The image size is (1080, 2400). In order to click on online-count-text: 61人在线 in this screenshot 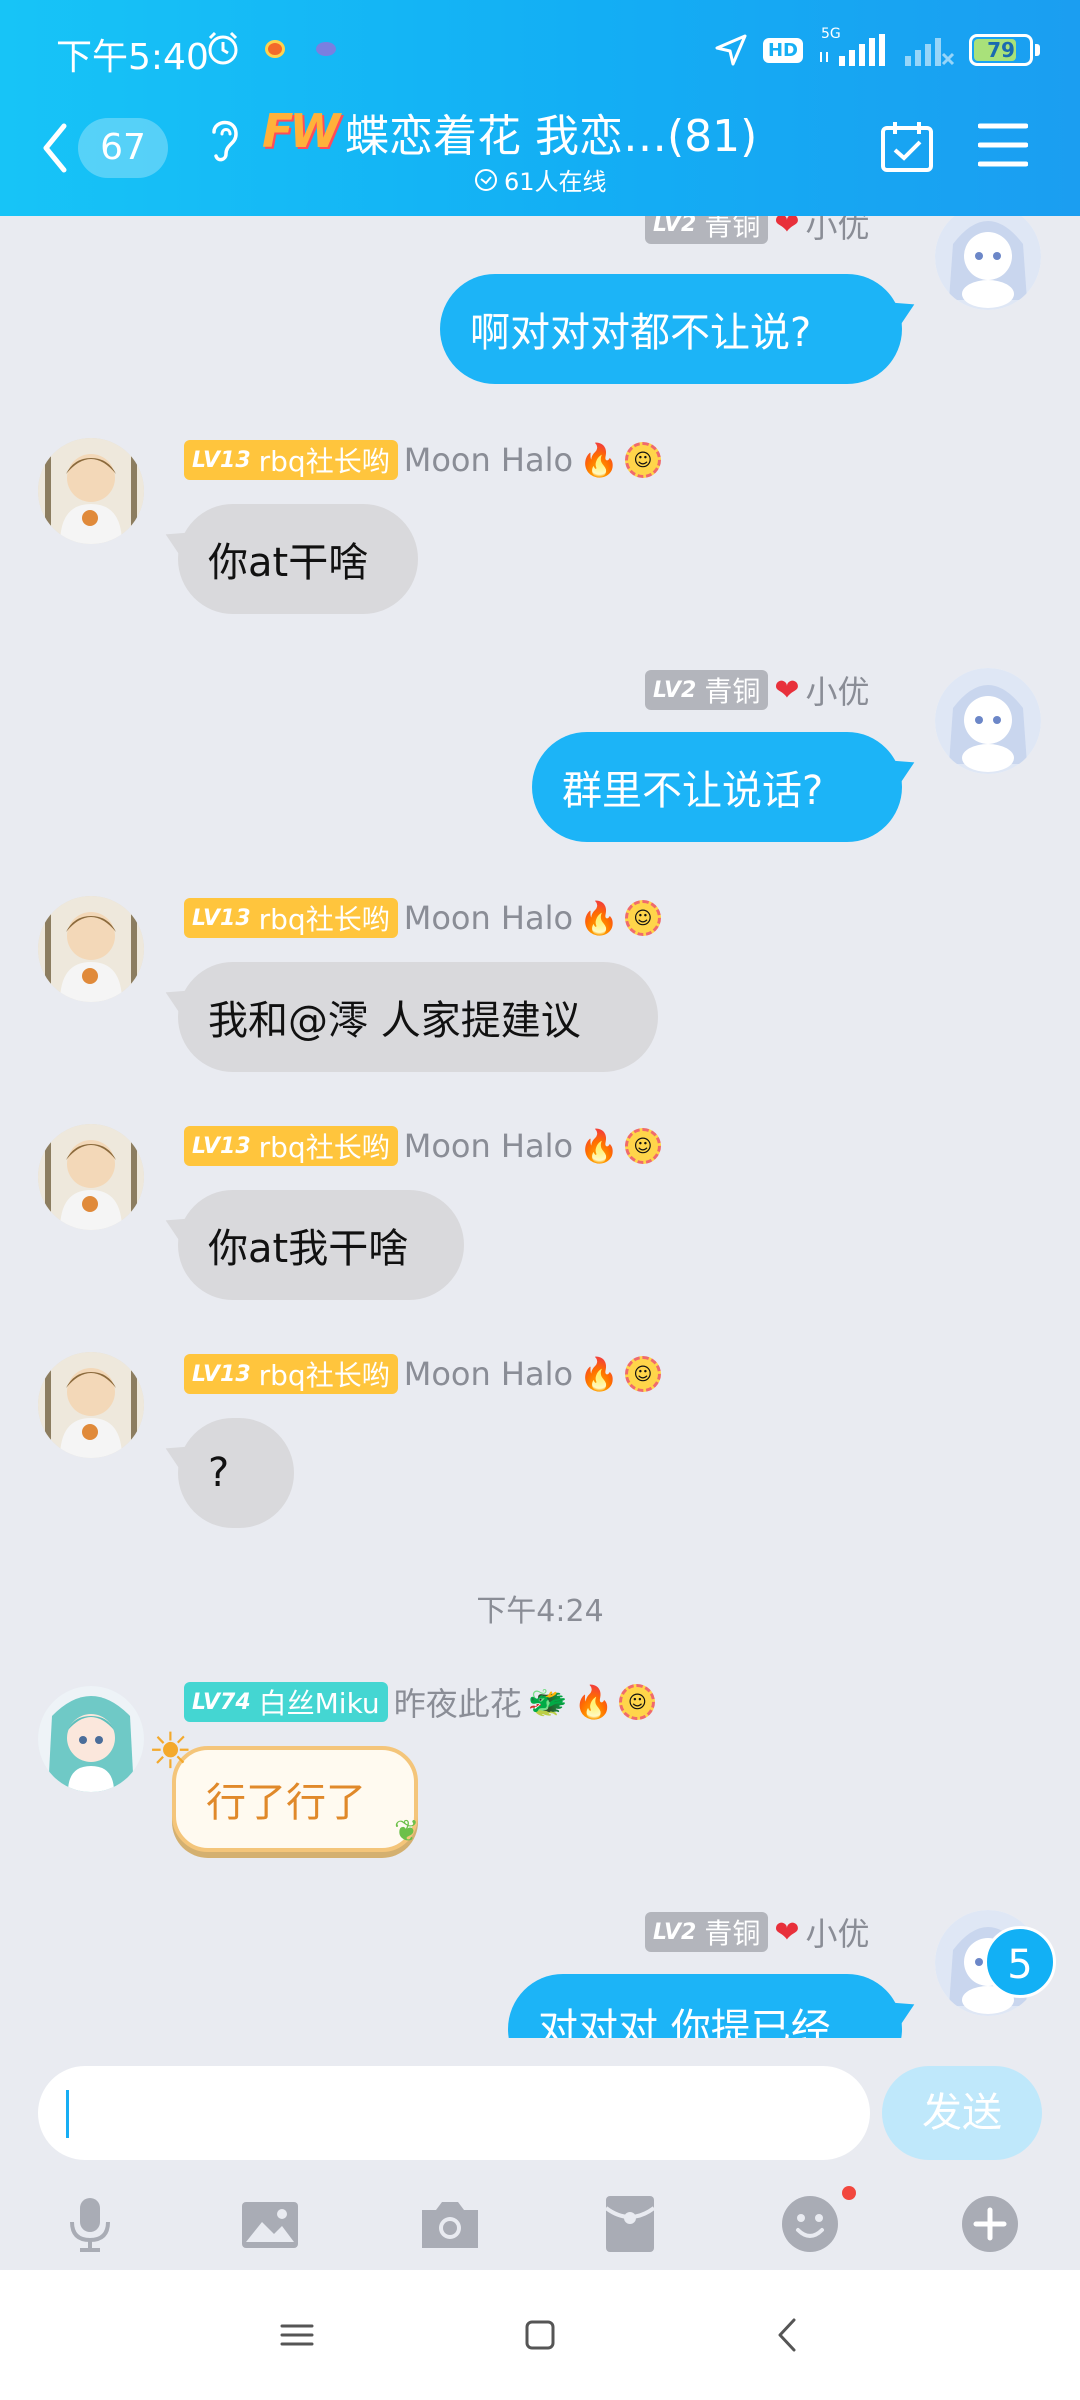, I will do `click(555, 182)`.